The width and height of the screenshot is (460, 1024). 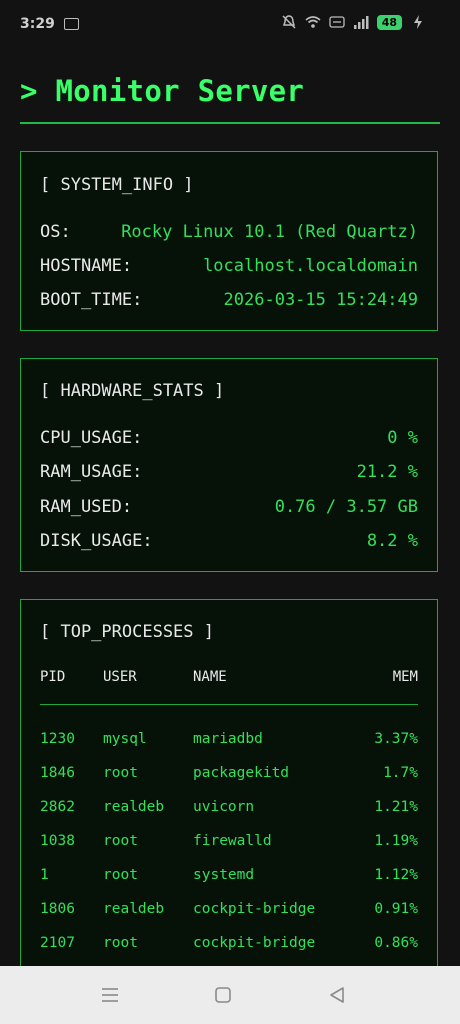 What do you see at coordinates (120, 677) in the screenshot?
I see `column-header-user: USER` at bounding box center [120, 677].